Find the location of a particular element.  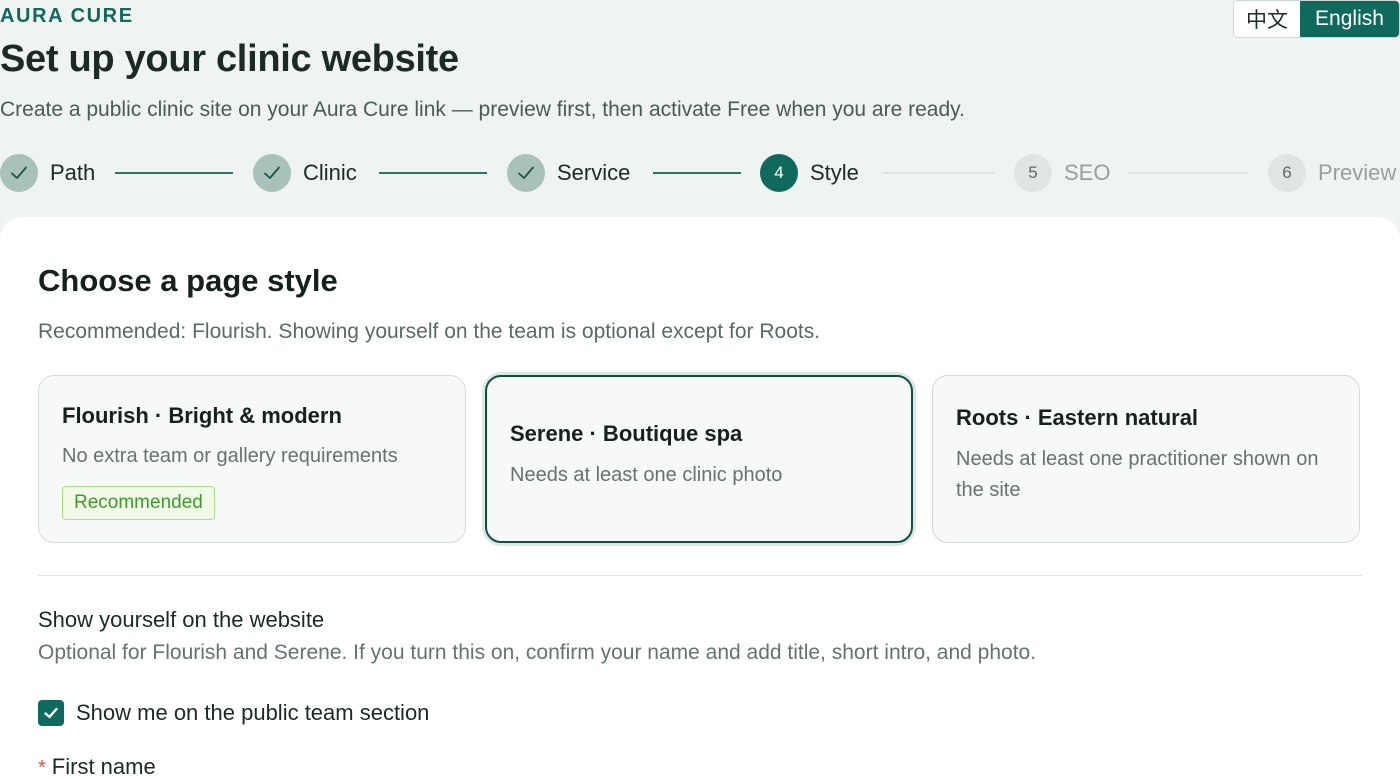

required-marker: * is located at coordinates (42, 768).